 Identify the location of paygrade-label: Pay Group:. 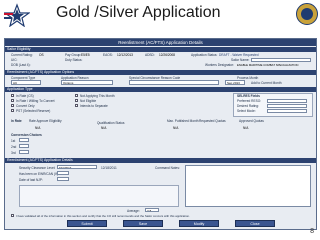
(73, 55).